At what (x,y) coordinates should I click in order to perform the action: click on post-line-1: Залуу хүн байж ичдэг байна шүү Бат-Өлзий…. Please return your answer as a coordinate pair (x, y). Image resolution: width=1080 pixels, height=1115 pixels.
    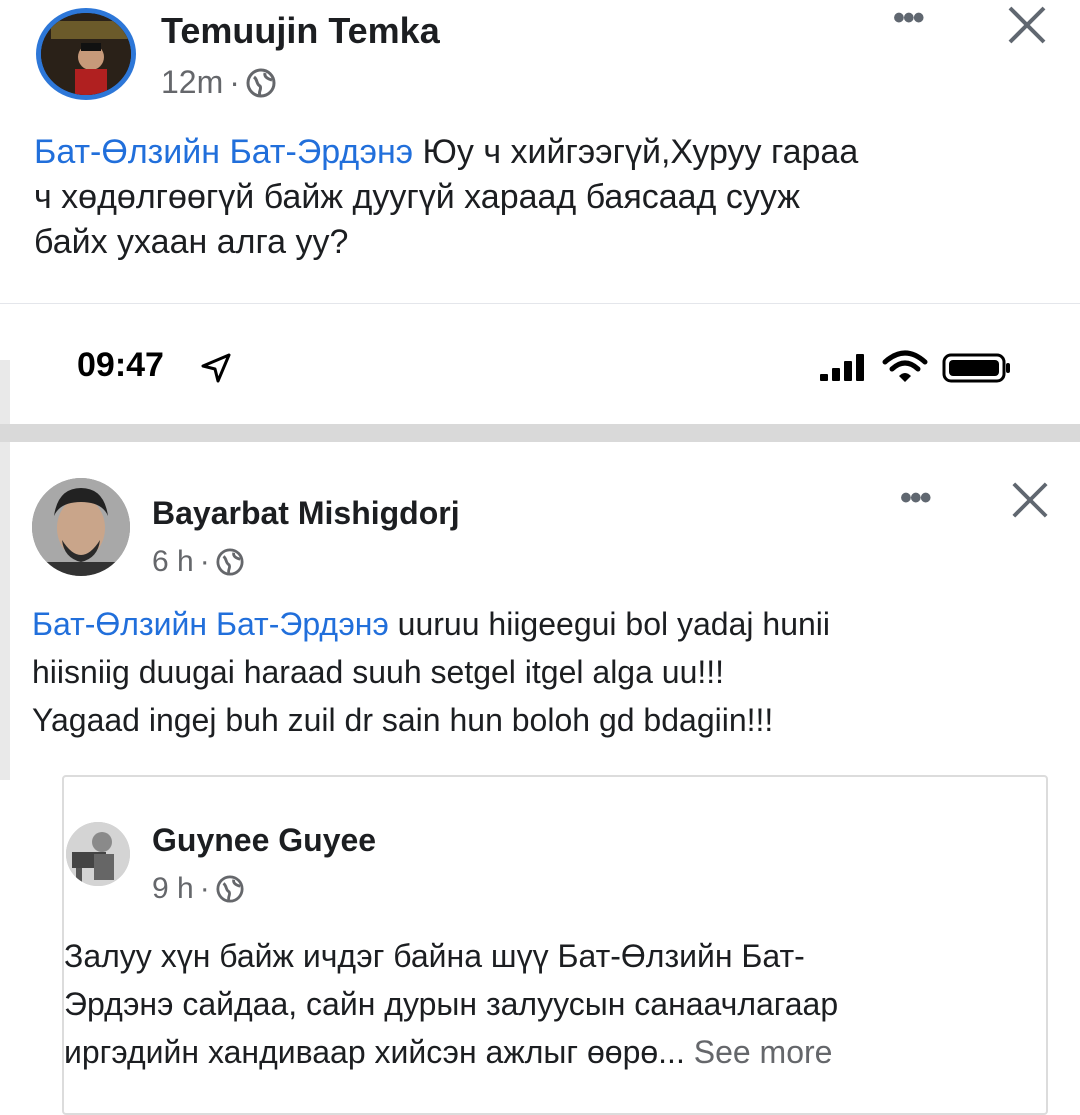
    Looking at the image, I should click on (434, 956).